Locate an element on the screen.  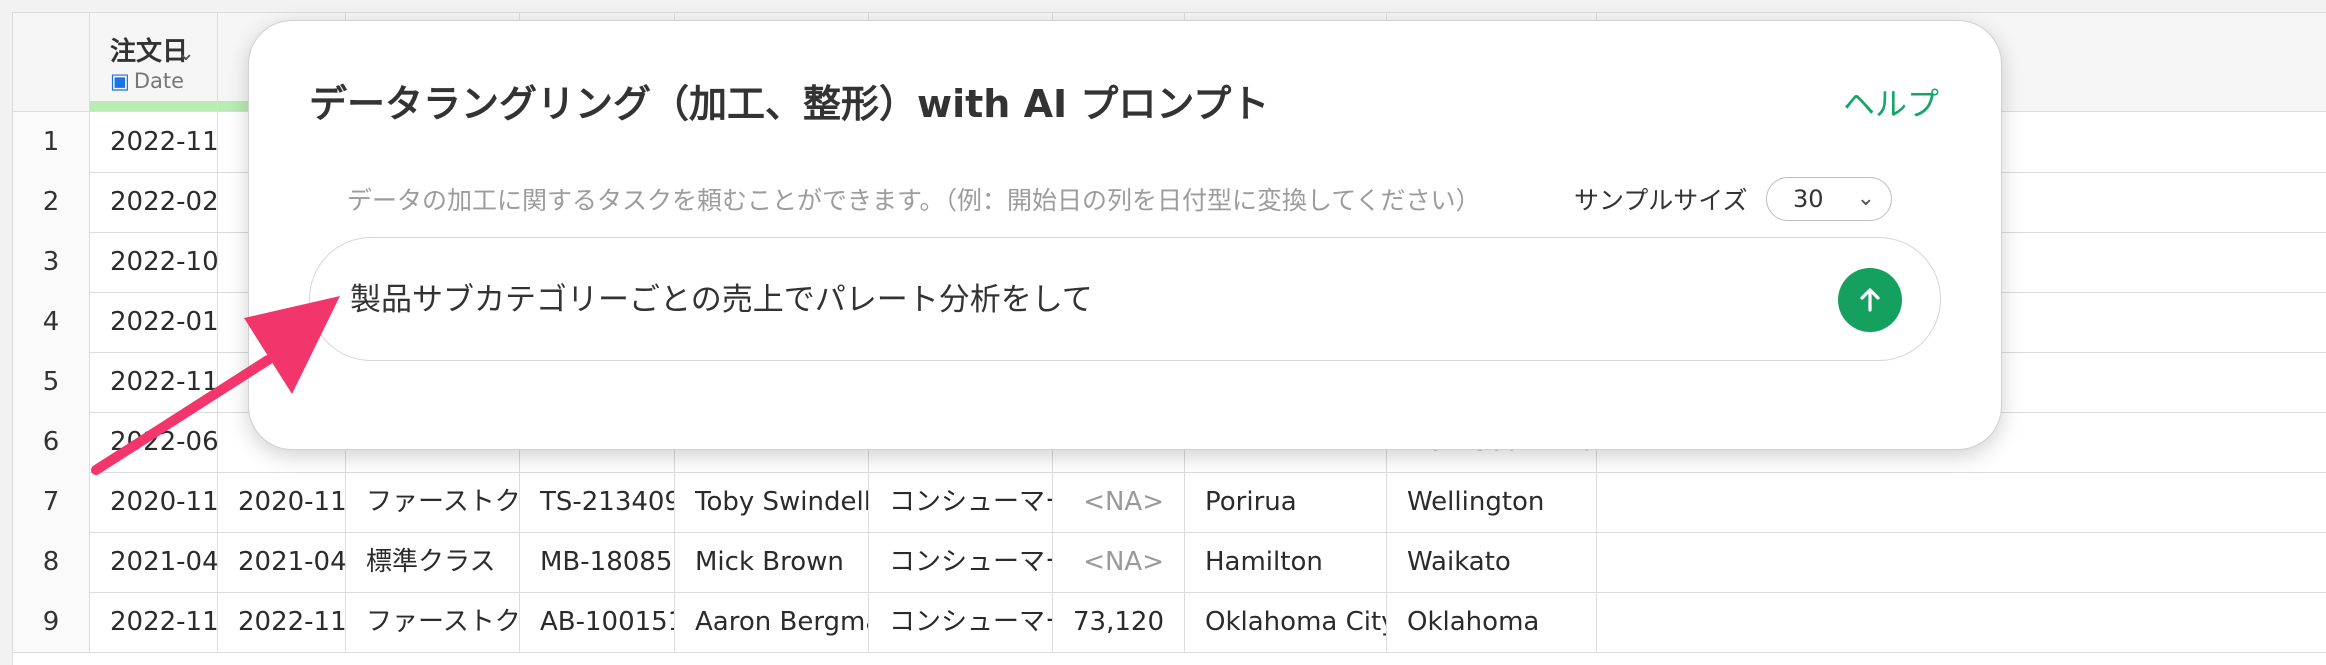
row-number: 7 is located at coordinates (51, 502).